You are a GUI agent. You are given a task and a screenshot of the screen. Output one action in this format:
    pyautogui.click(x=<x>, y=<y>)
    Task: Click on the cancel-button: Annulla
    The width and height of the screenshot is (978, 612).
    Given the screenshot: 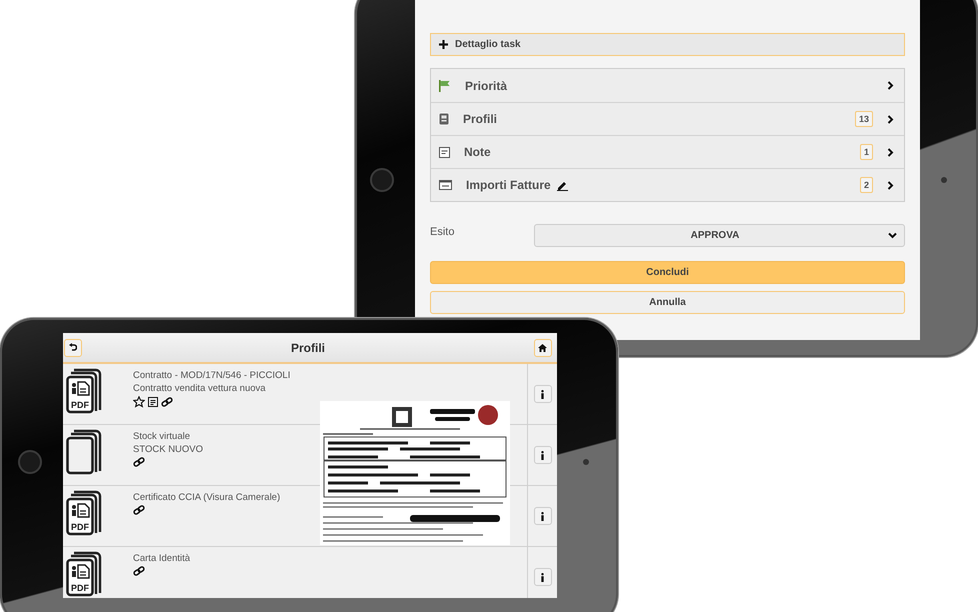 What is the action you would take?
    pyautogui.click(x=667, y=302)
    